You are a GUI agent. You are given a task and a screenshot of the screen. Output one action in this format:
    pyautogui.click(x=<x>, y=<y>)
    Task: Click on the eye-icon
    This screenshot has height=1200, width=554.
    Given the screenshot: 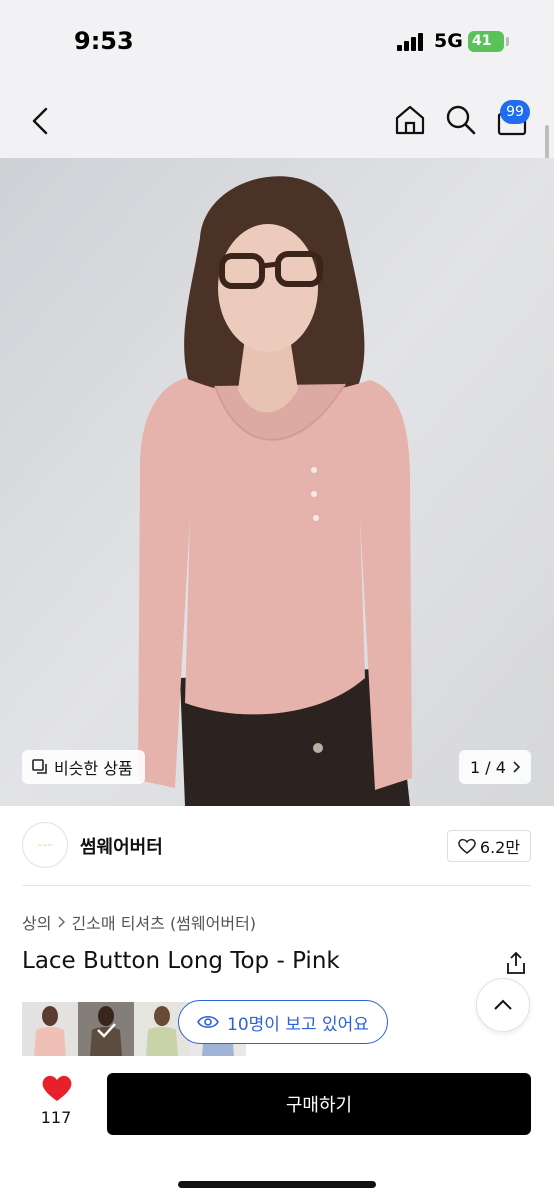 What is the action you would take?
    pyautogui.click(x=208, y=1022)
    